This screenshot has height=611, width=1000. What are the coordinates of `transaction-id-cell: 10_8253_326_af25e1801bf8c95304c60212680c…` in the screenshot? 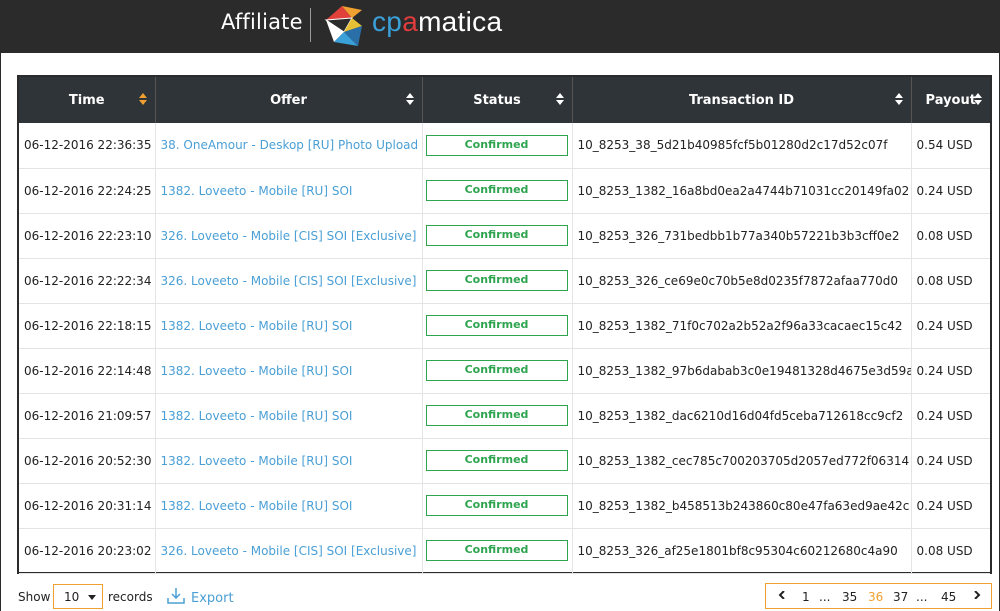 It's located at (742, 551).